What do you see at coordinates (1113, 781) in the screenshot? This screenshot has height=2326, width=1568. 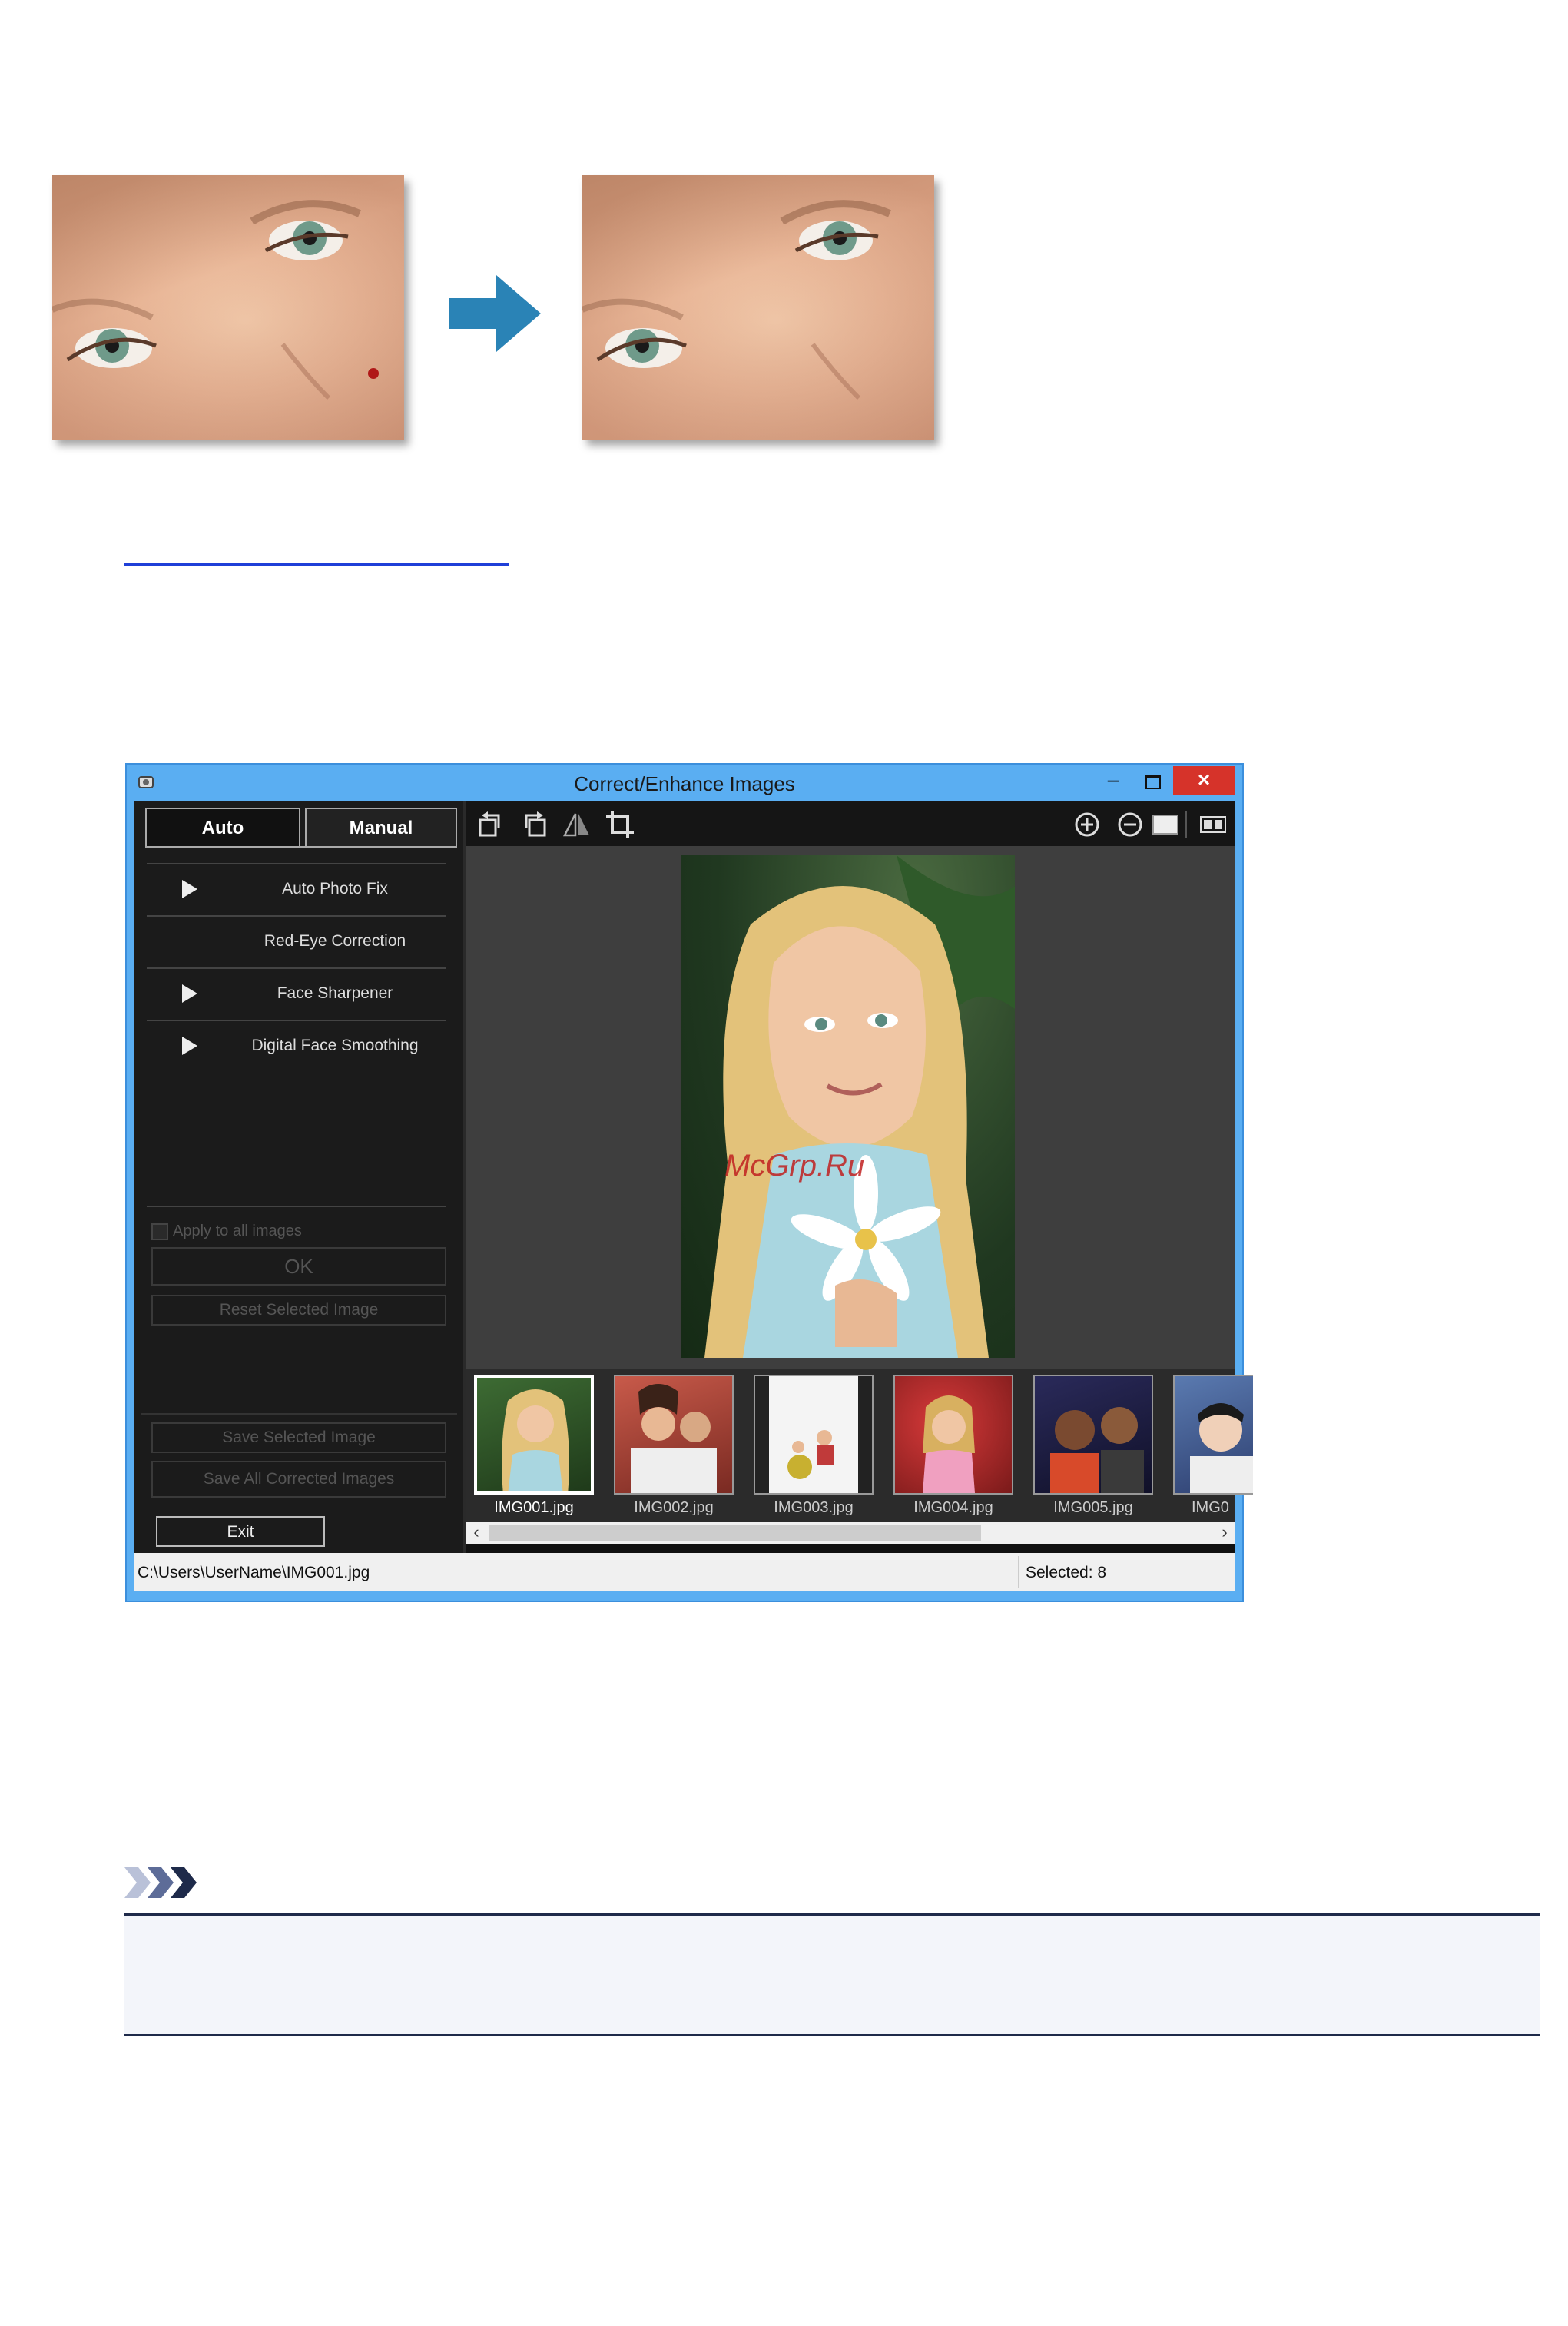 I see `minimize-button: –` at bounding box center [1113, 781].